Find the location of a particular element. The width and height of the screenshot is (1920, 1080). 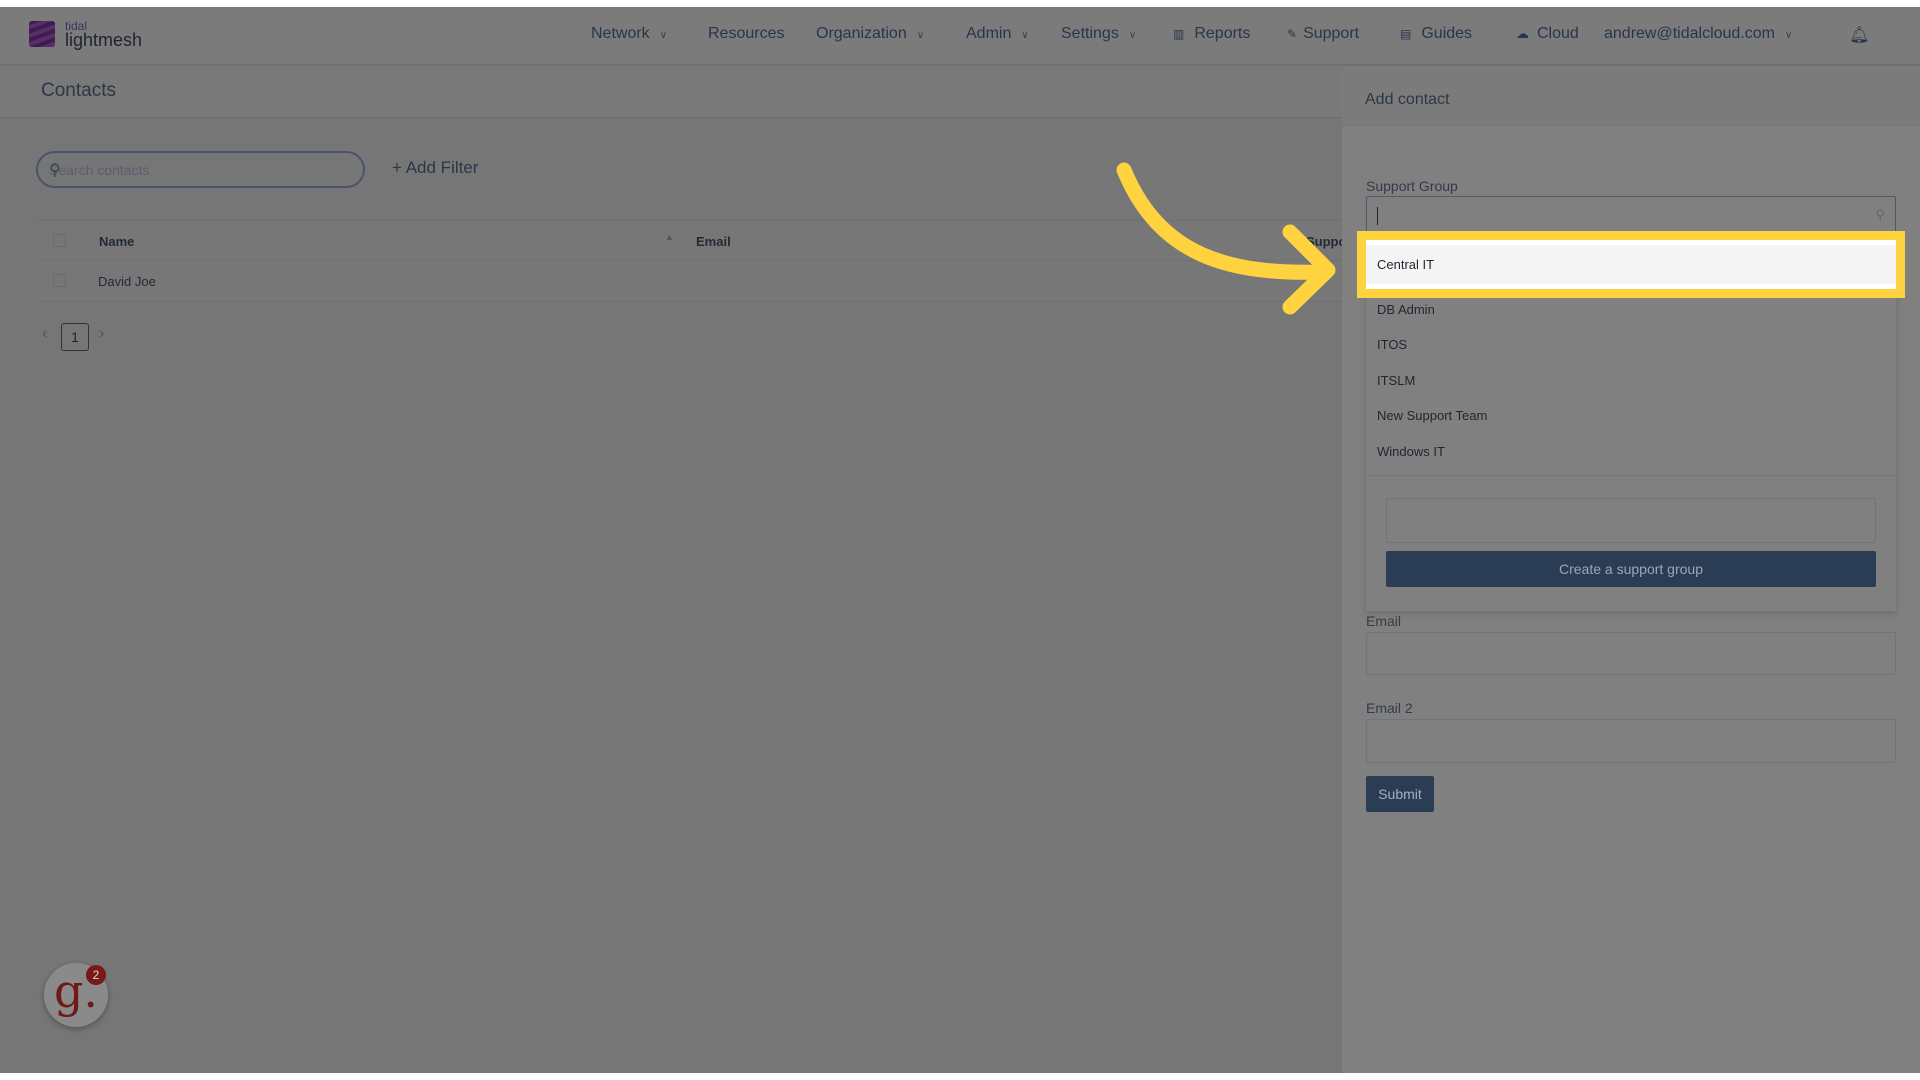

book-icon: ▤ is located at coordinates (1406, 34).